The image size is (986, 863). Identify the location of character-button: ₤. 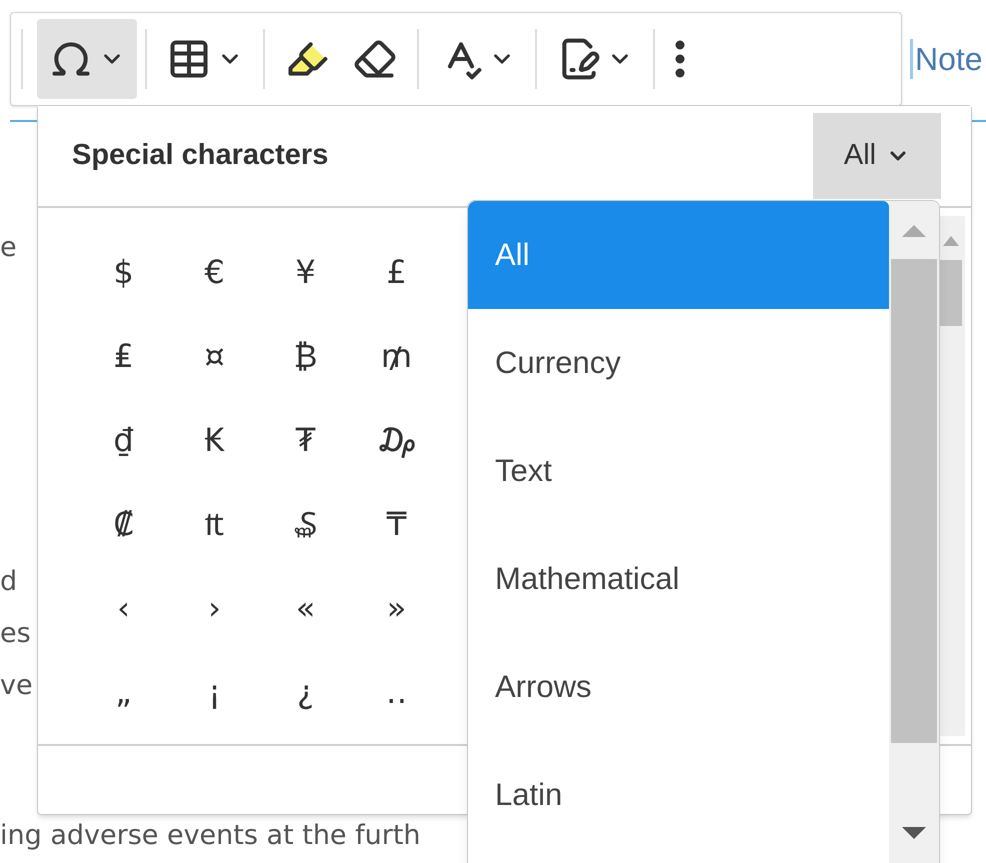
(123, 356).